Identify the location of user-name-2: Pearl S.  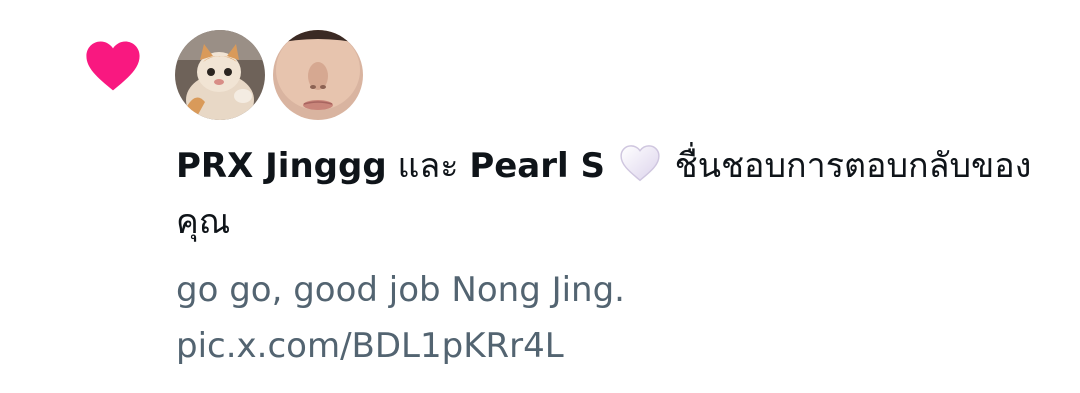
(537, 166).